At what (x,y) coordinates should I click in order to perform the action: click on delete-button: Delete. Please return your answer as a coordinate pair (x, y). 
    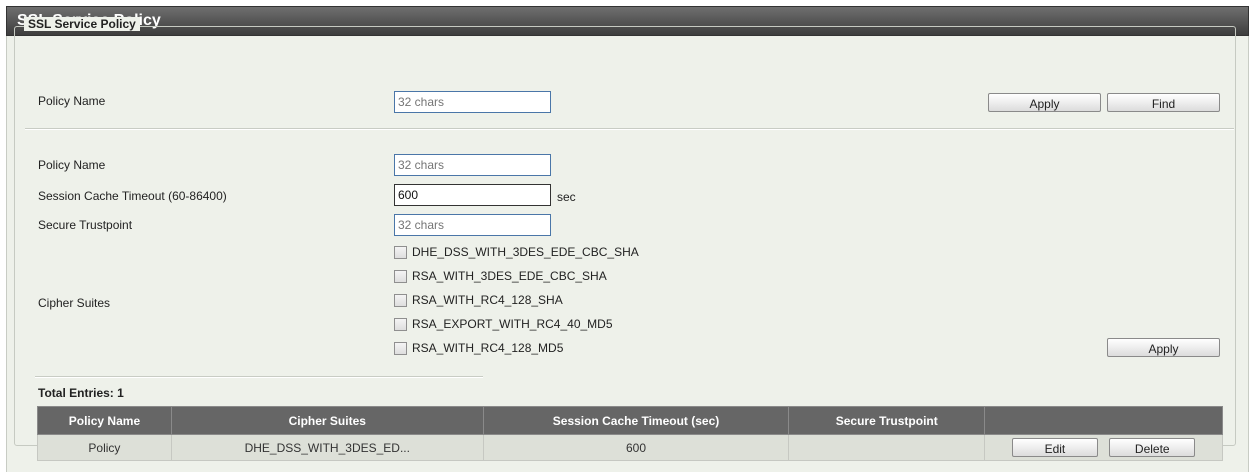
    Looking at the image, I should click on (1152, 447).